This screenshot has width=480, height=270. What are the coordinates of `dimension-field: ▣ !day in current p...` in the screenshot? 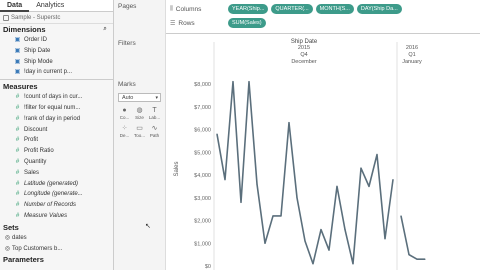 It's located at (56, 72).